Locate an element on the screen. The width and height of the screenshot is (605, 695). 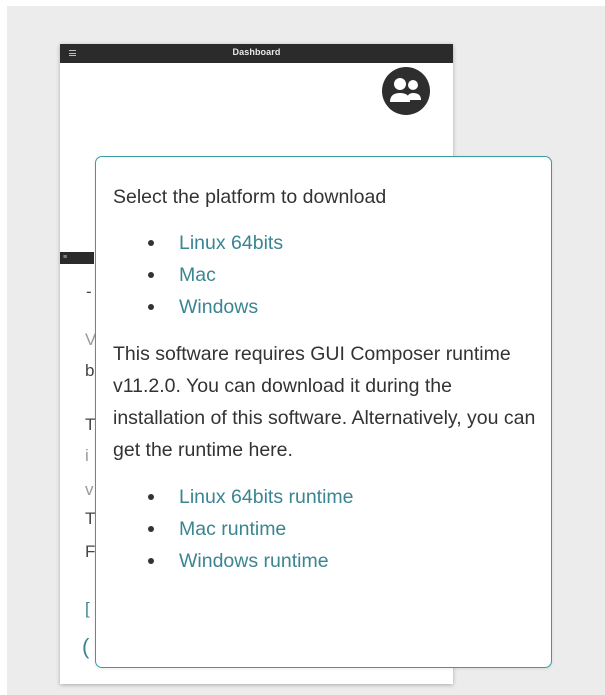
inner-window-bar: ≡ is located at coordinates (77, 258).